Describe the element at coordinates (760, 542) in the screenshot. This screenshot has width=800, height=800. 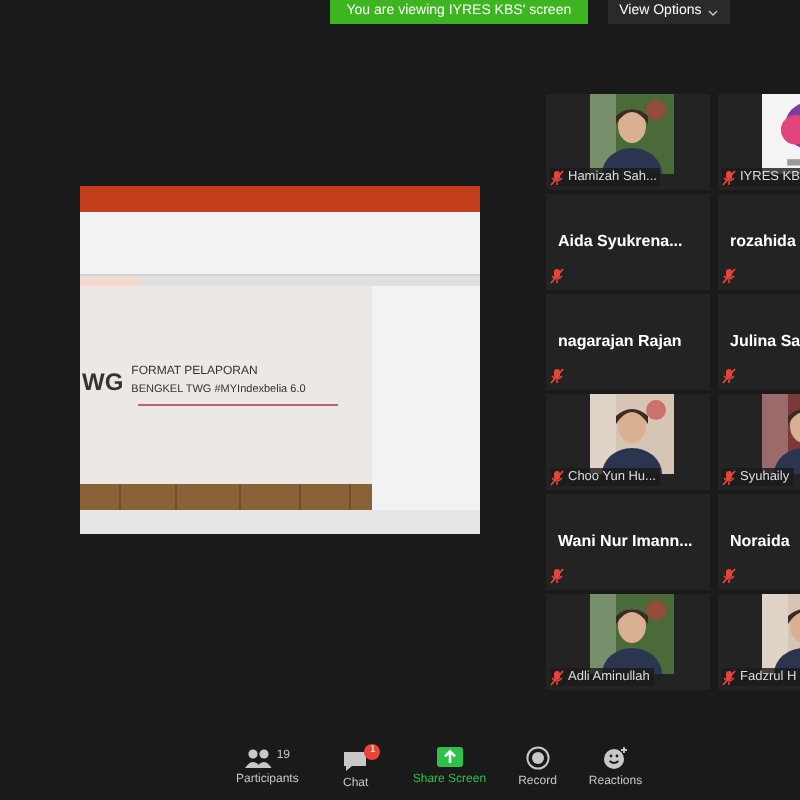
I see `participant-name: Noraida` at that location.